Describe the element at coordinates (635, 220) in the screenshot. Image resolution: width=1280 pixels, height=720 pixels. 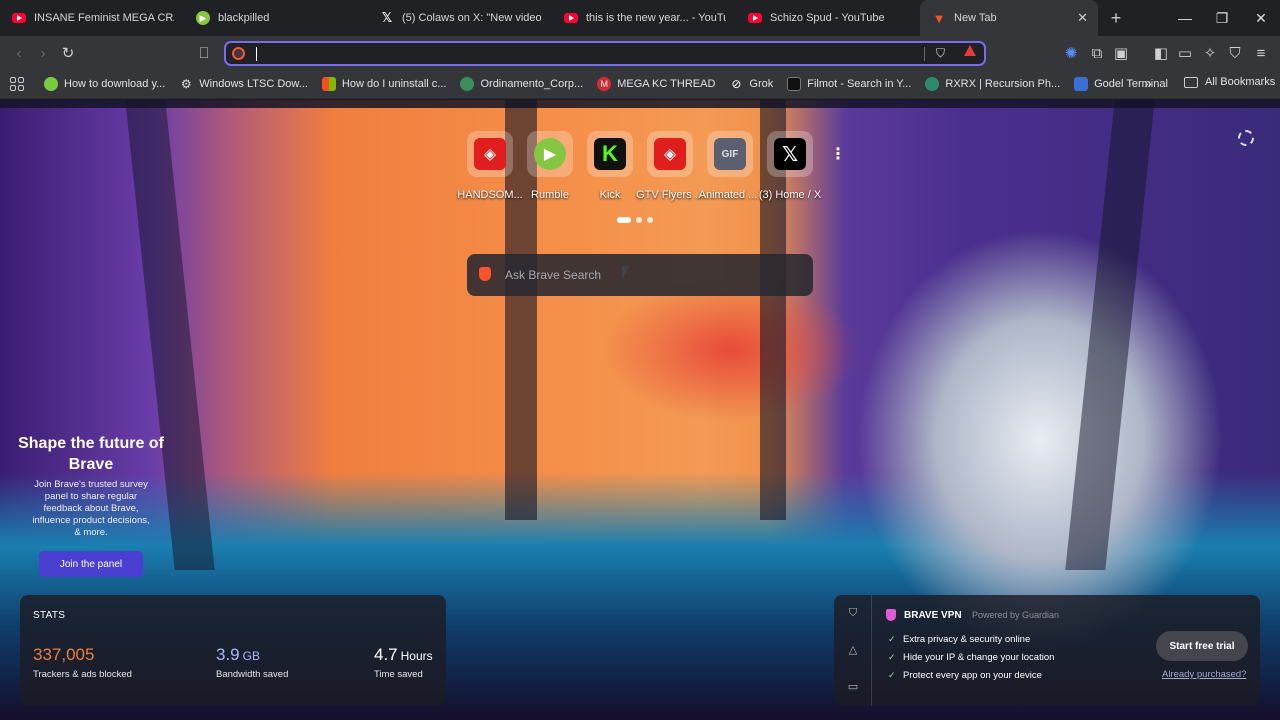
I see `pagination-dots` at that location.